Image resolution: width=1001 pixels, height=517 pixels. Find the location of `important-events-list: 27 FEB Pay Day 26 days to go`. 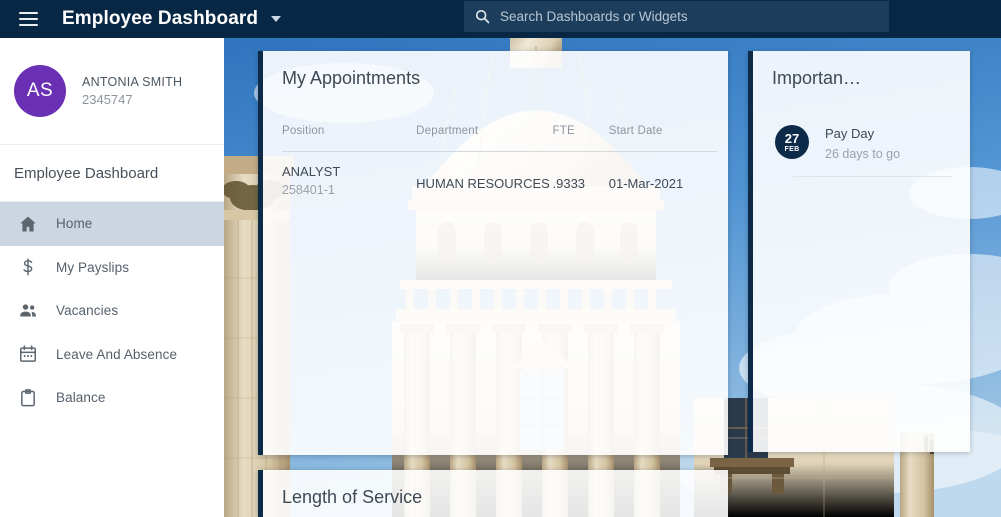

important-events-list: 27 FEB Pay Day 26 days to go is located at coordinates (861, 133).